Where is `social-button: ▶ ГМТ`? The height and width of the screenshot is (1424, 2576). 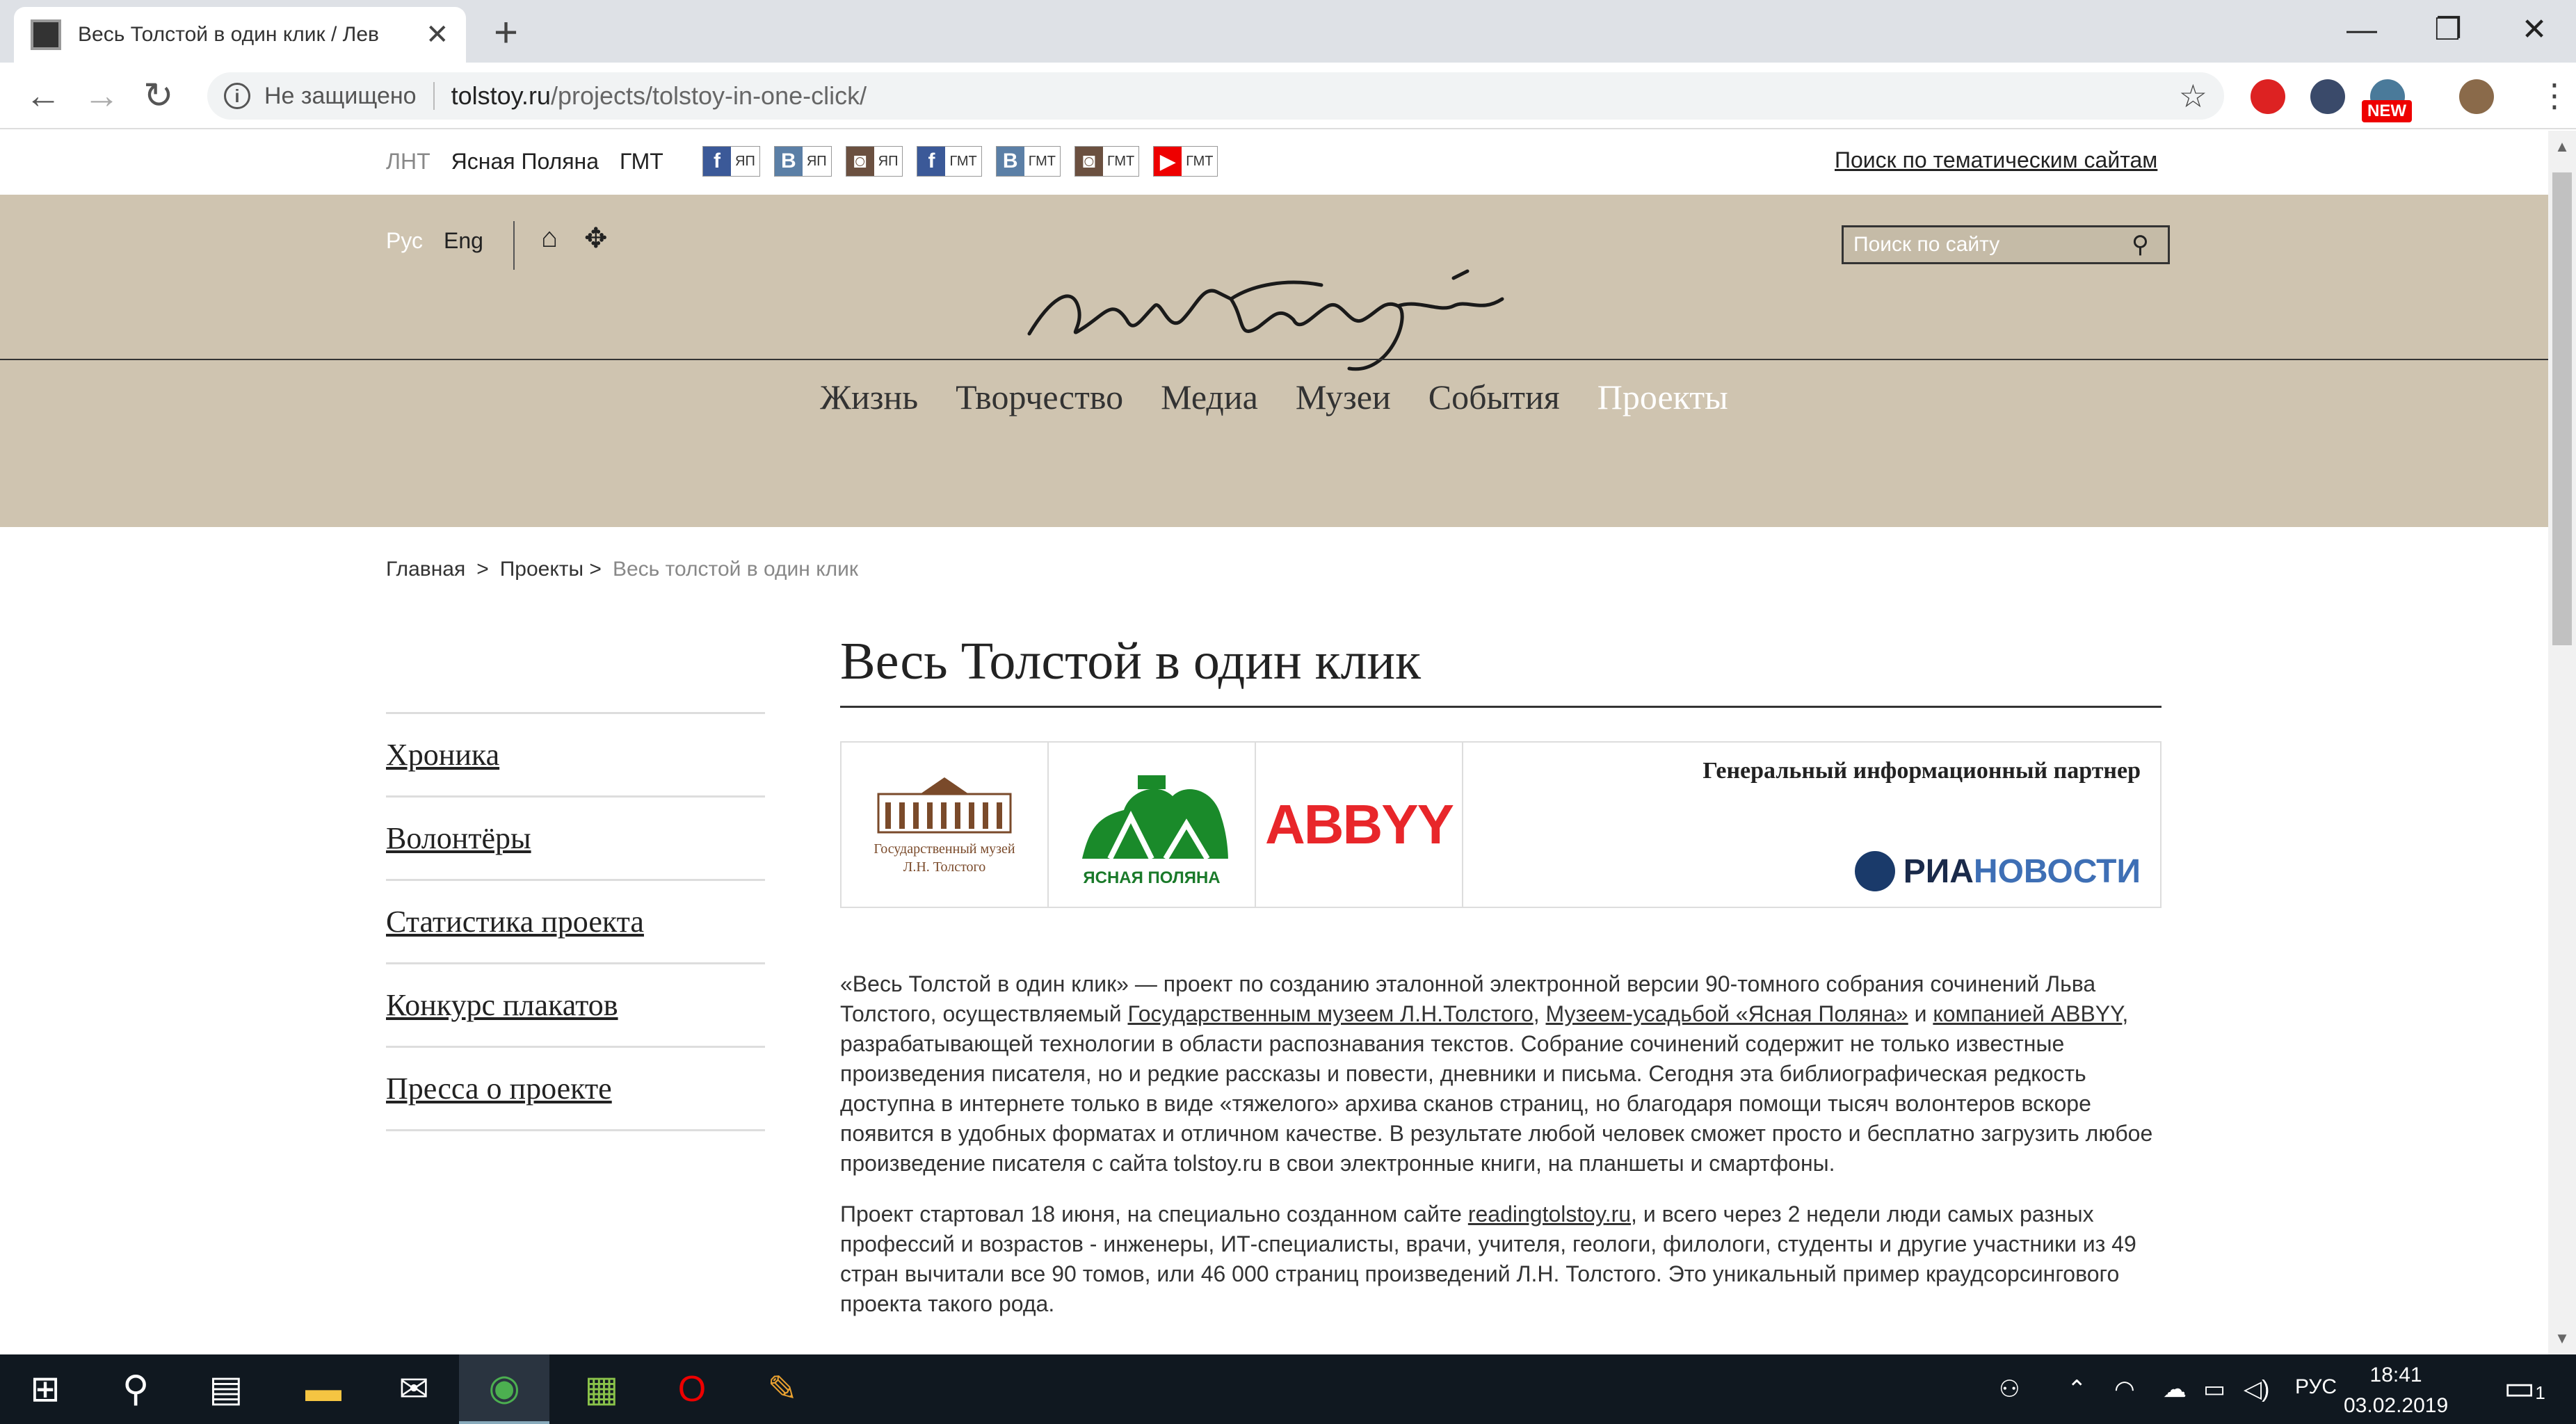
social-button: ▶ ГМТ is located at coordinates (1185, 161).